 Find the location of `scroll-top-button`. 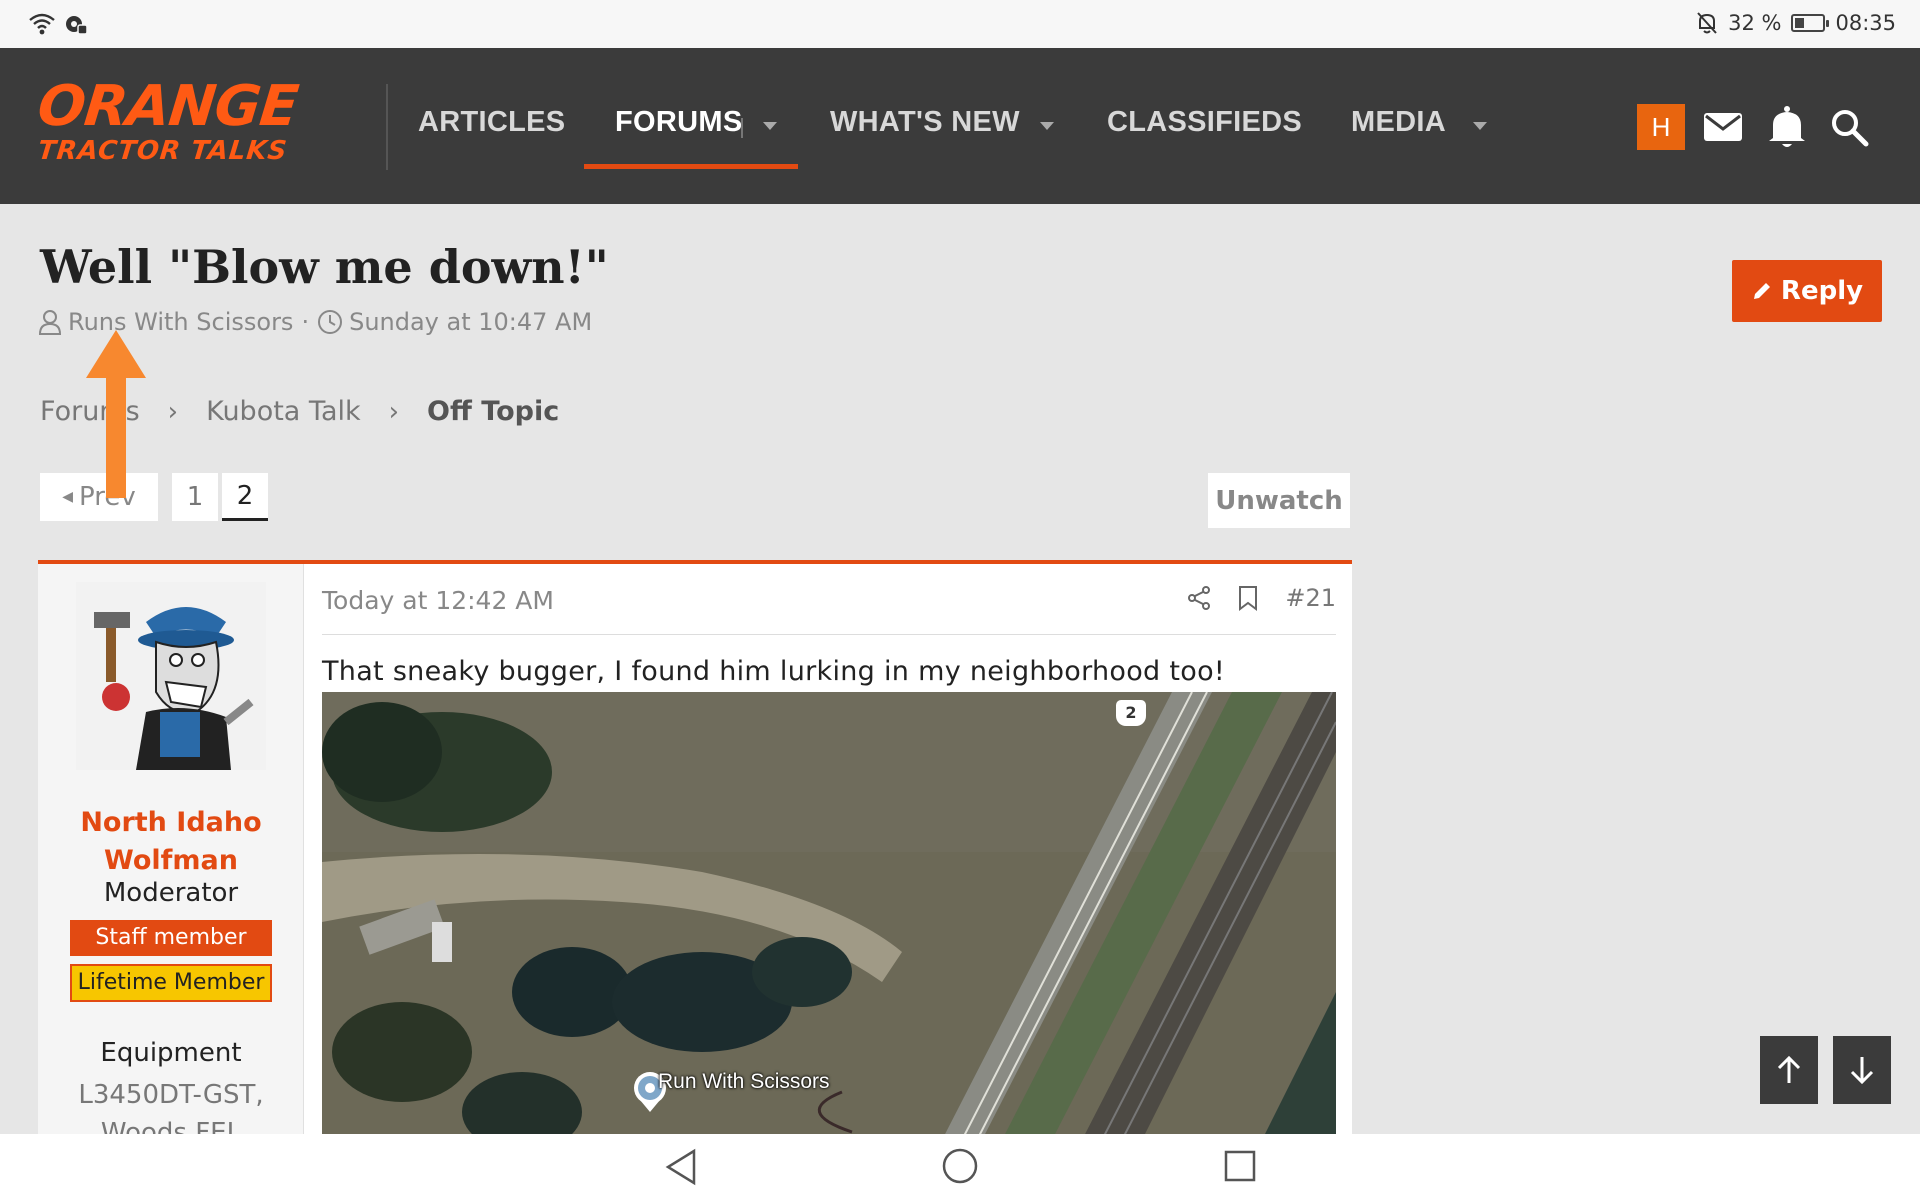

scroll-top-button is located at coordinates (1789, 1070).